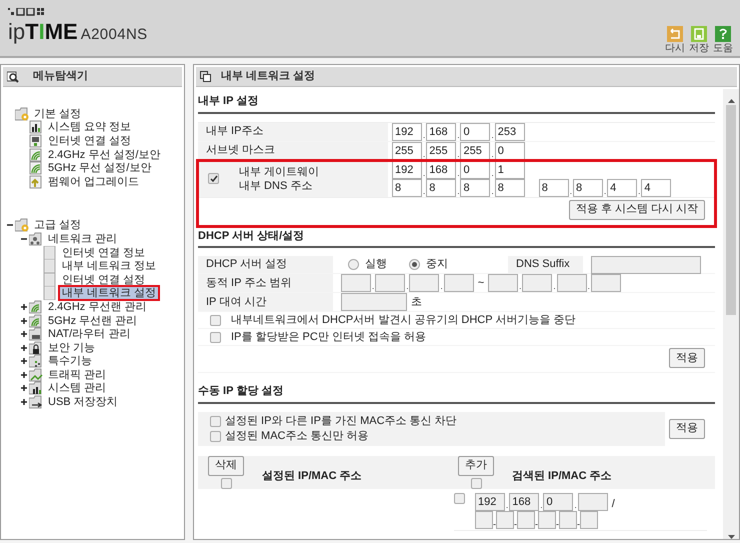  What do you see at coordinates (58, 114) in the screenshot?
I see `tree-item: 기본 설정` at bounding box center [58, 114].